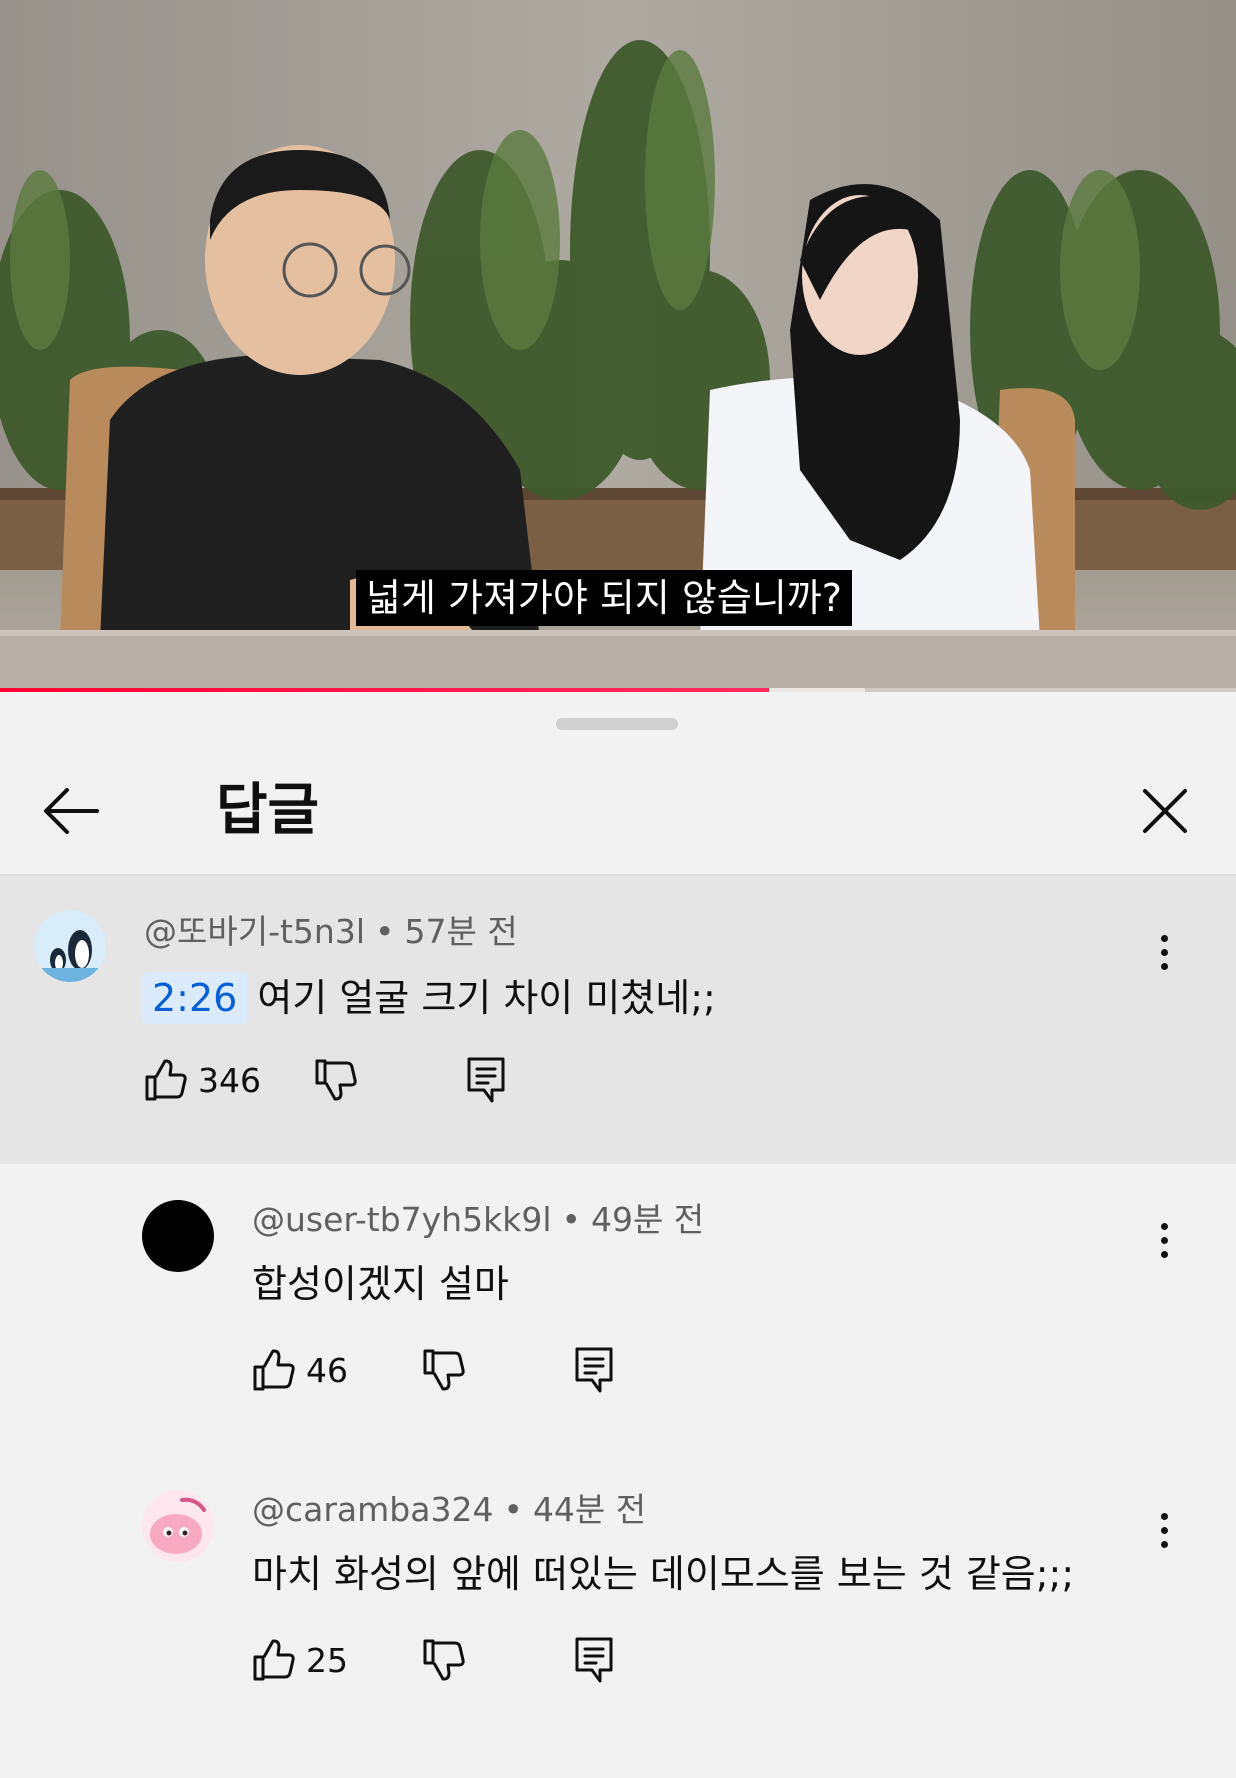 The height and width of the screenshot is (1778, 1236). What do you see at coordinates (618, 811) in the screenshot?
I see `sheet-header: 답글` at bounding box center [618, 811].